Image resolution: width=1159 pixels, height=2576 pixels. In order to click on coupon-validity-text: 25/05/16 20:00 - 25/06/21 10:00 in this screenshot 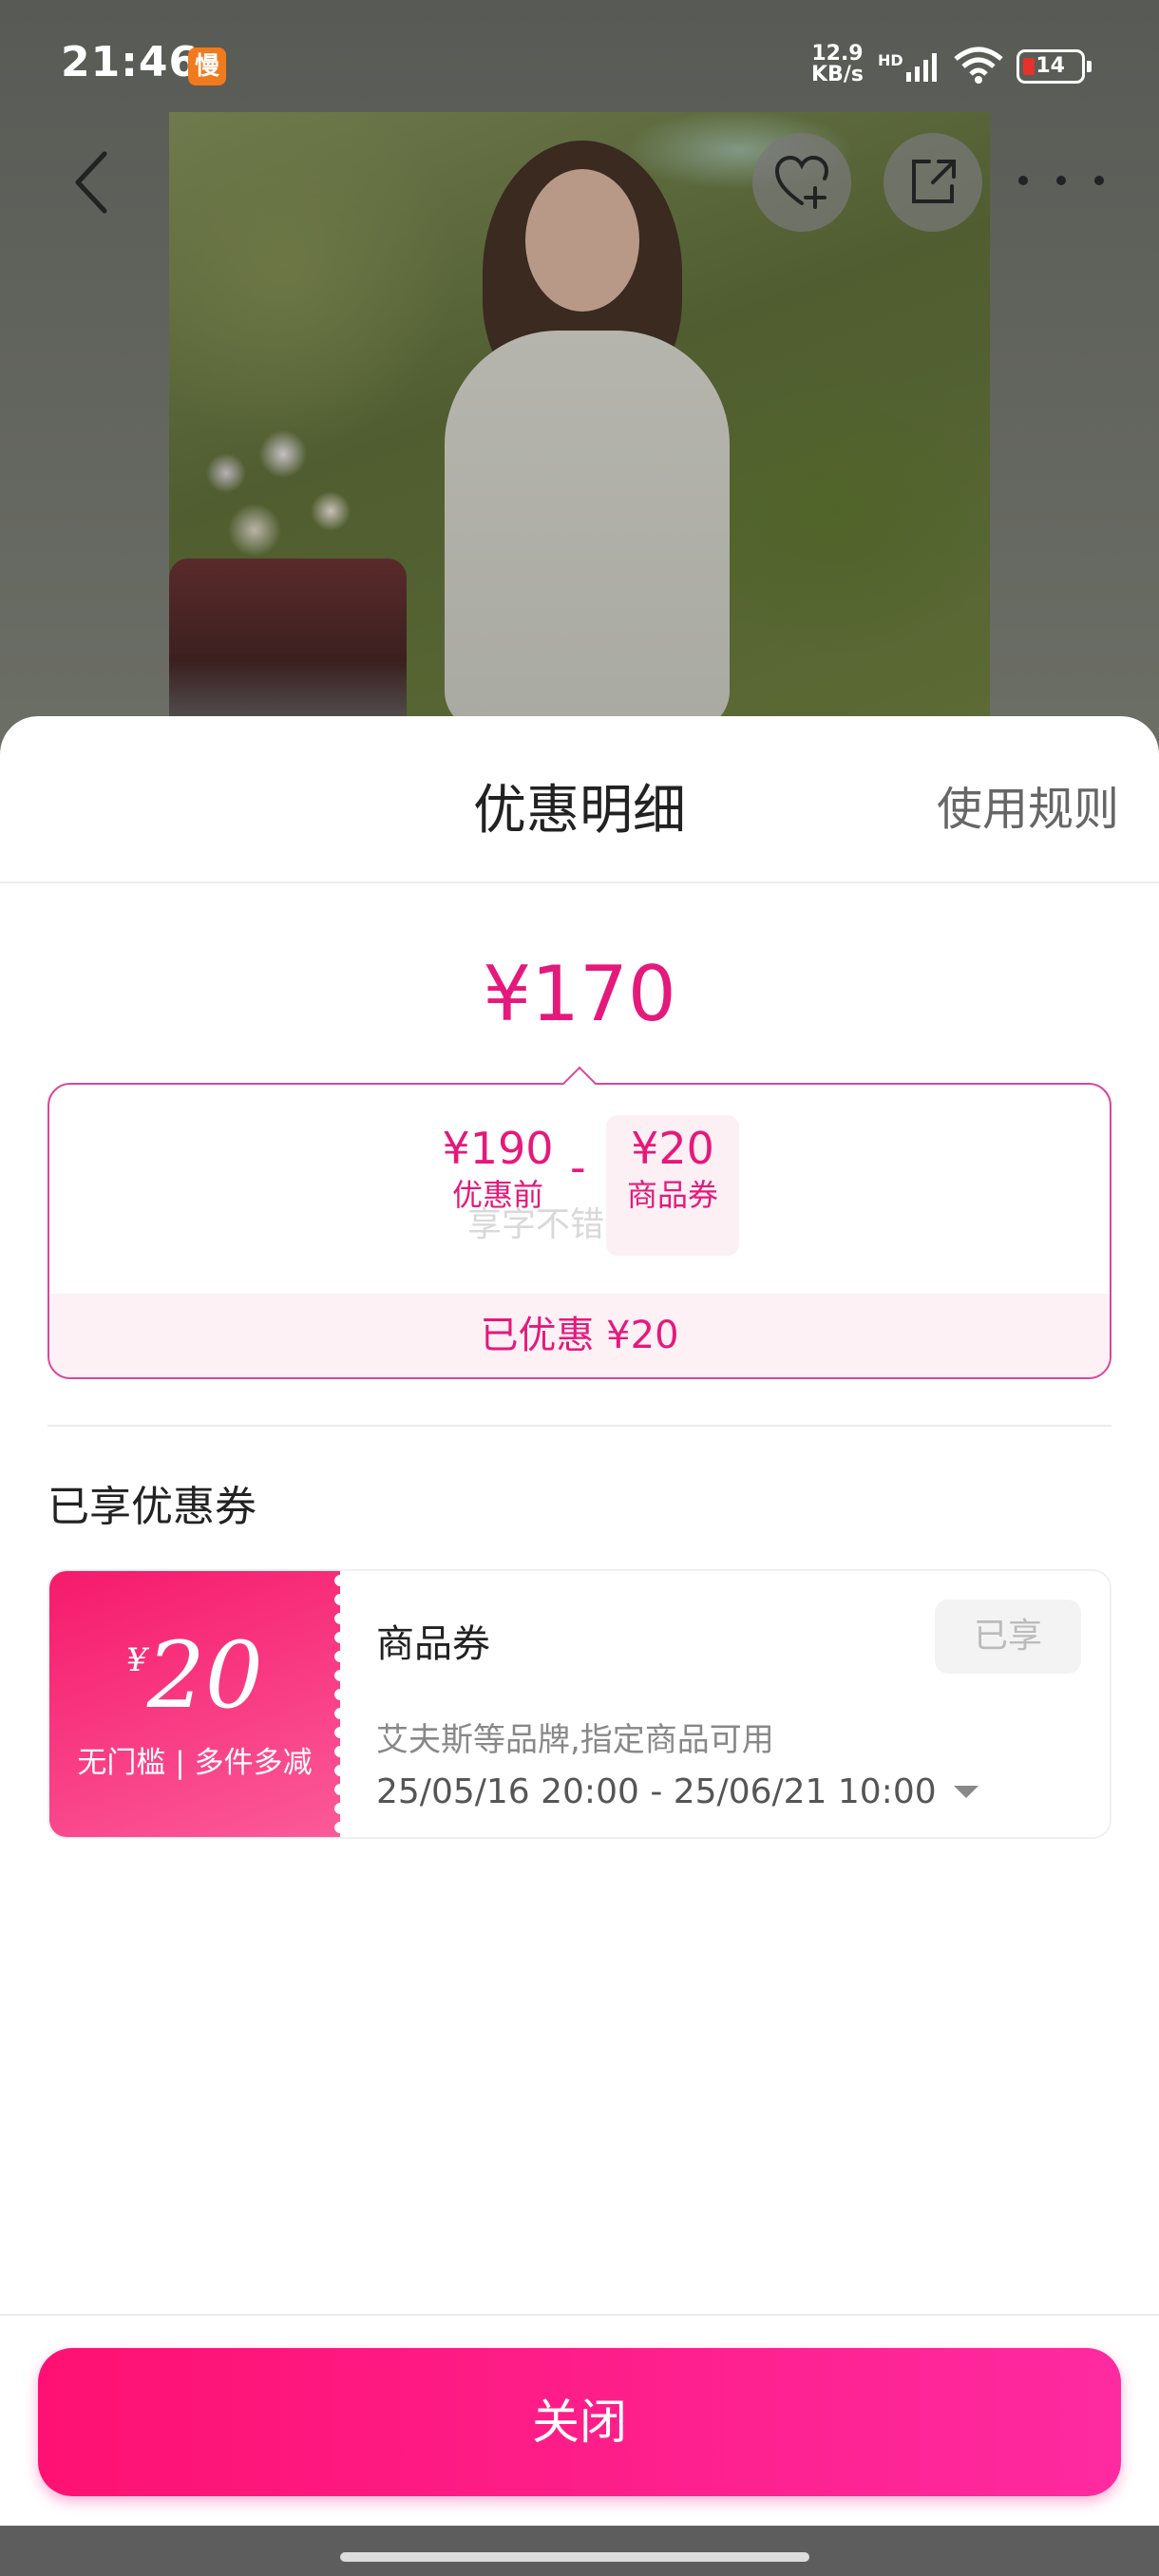, I will do `click(656, 1791)`.